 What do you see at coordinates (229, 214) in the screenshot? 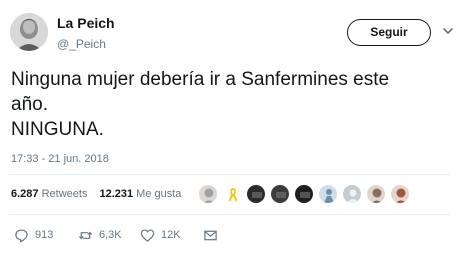
I see `divider-bottom` at bounding box center [229, 214].